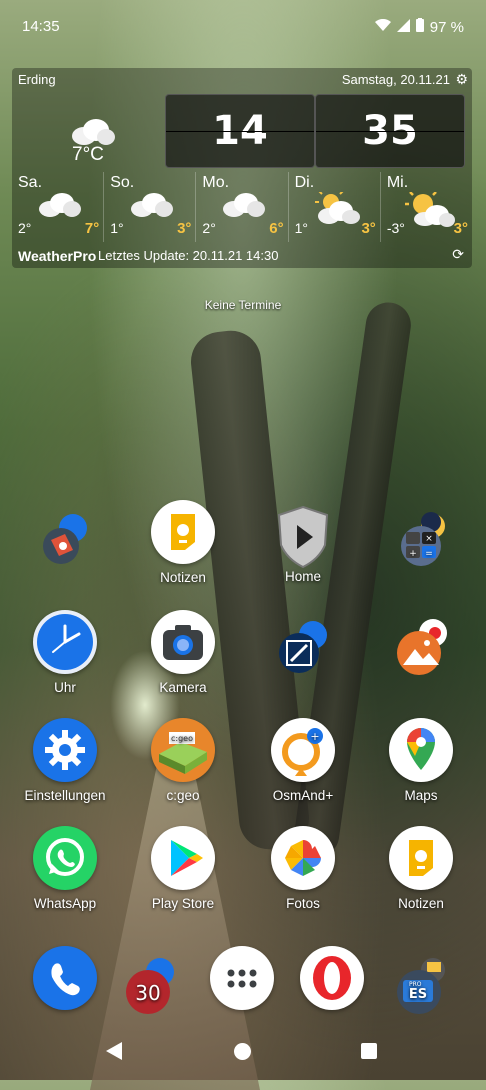 This screenshot has height=1090, width=486. Describe the element at coordinates (395, 228) in the screenshot. I see `forecast-low: -3°` at that location.